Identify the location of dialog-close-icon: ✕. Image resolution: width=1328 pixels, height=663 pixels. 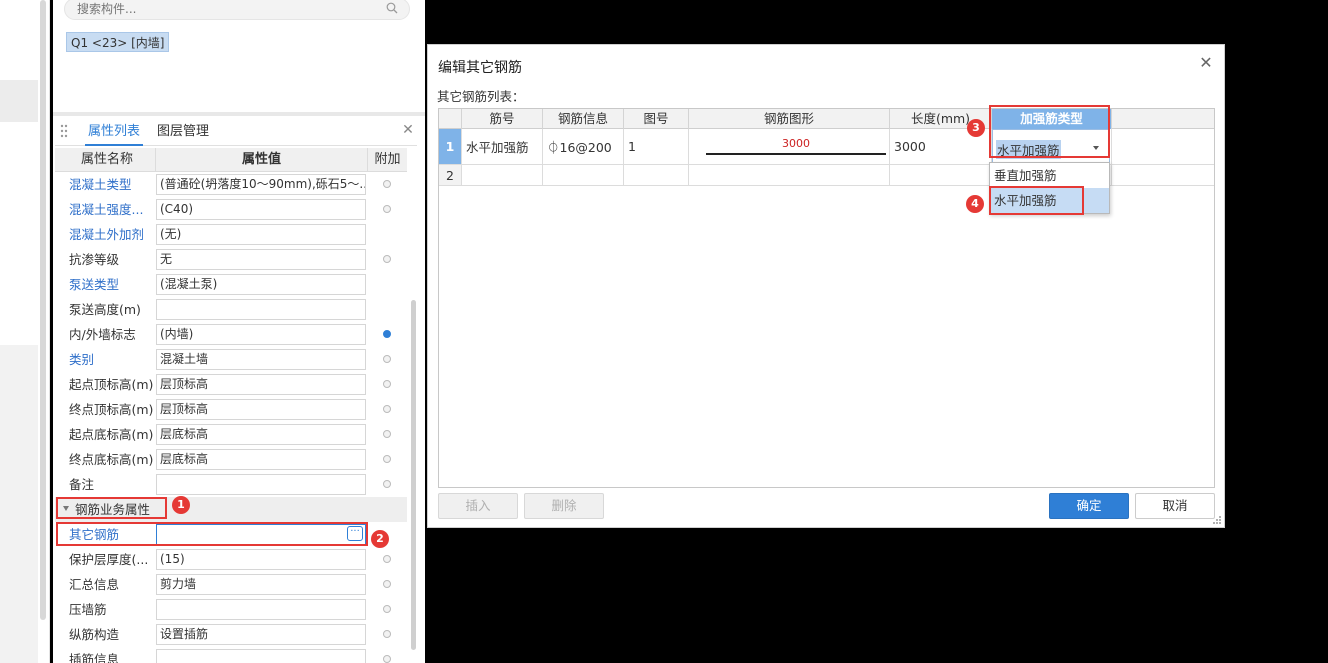
(1206, 63).